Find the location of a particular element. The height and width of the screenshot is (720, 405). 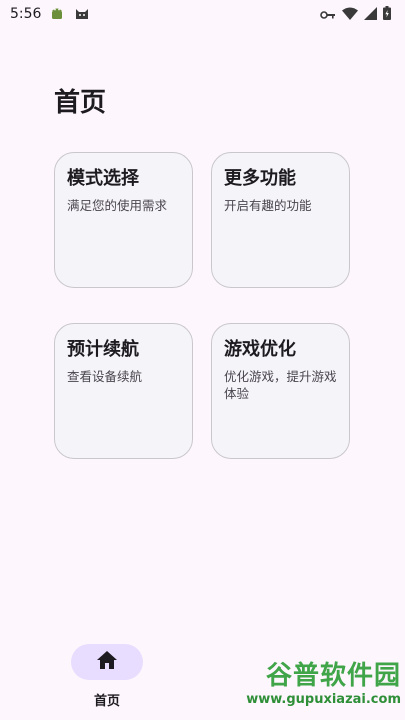

game-optimize-card: 游戏优化 优化游戏，提升游戏体验 is located at coordinates (280, 391).